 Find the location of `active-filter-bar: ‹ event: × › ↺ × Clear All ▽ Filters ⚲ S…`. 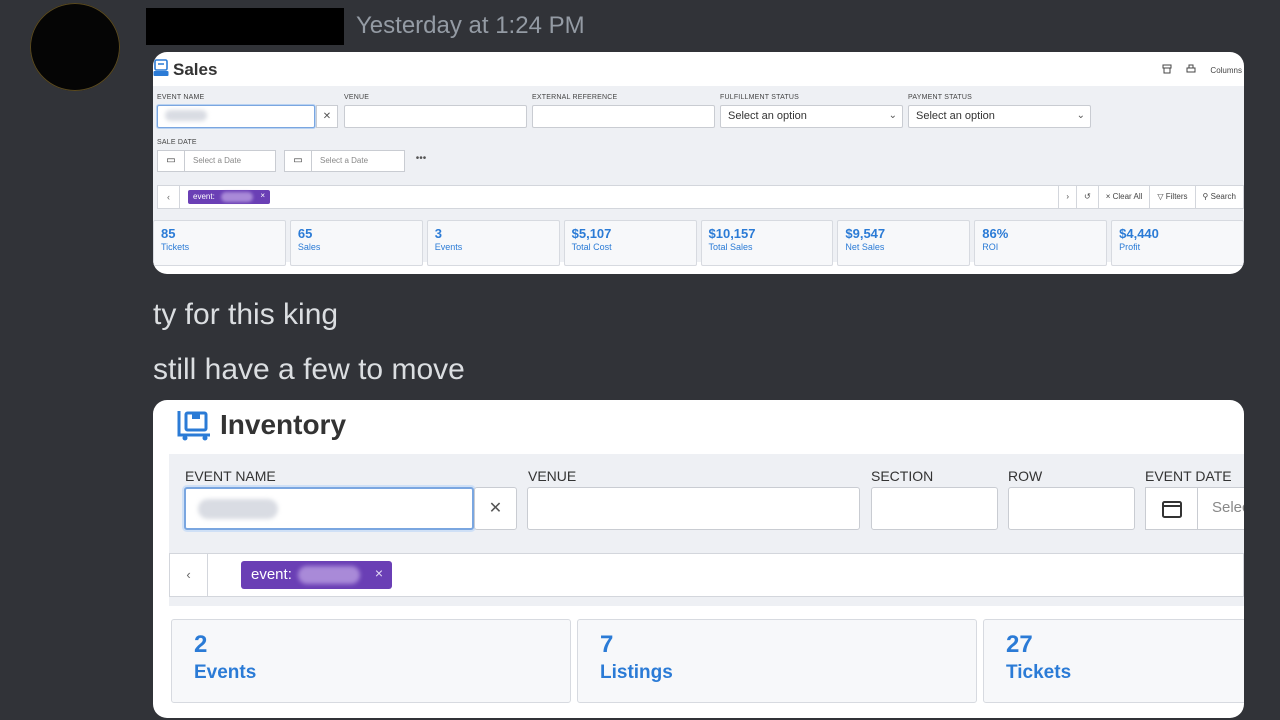

active-filter-bar: ‹ event: × › ↺ × Clear All ▽ Filters ⚲ S… is located at coordinates (700, 197).